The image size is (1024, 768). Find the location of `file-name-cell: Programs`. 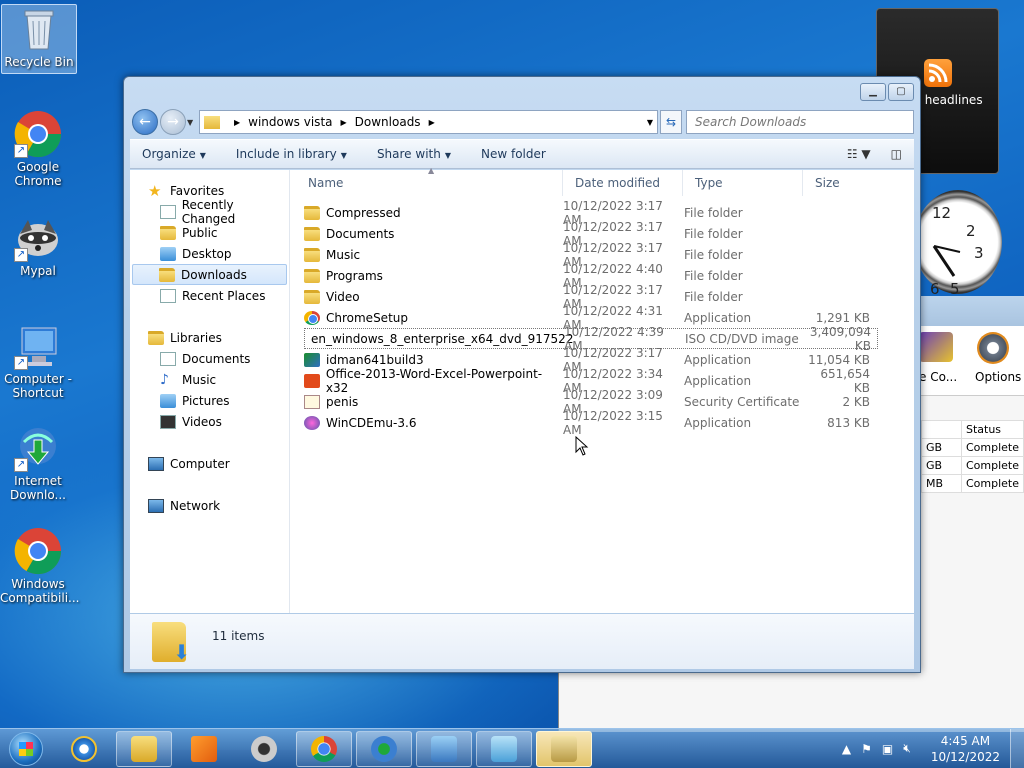

file-name-cell: Programs is located at coordinates (433, 275).